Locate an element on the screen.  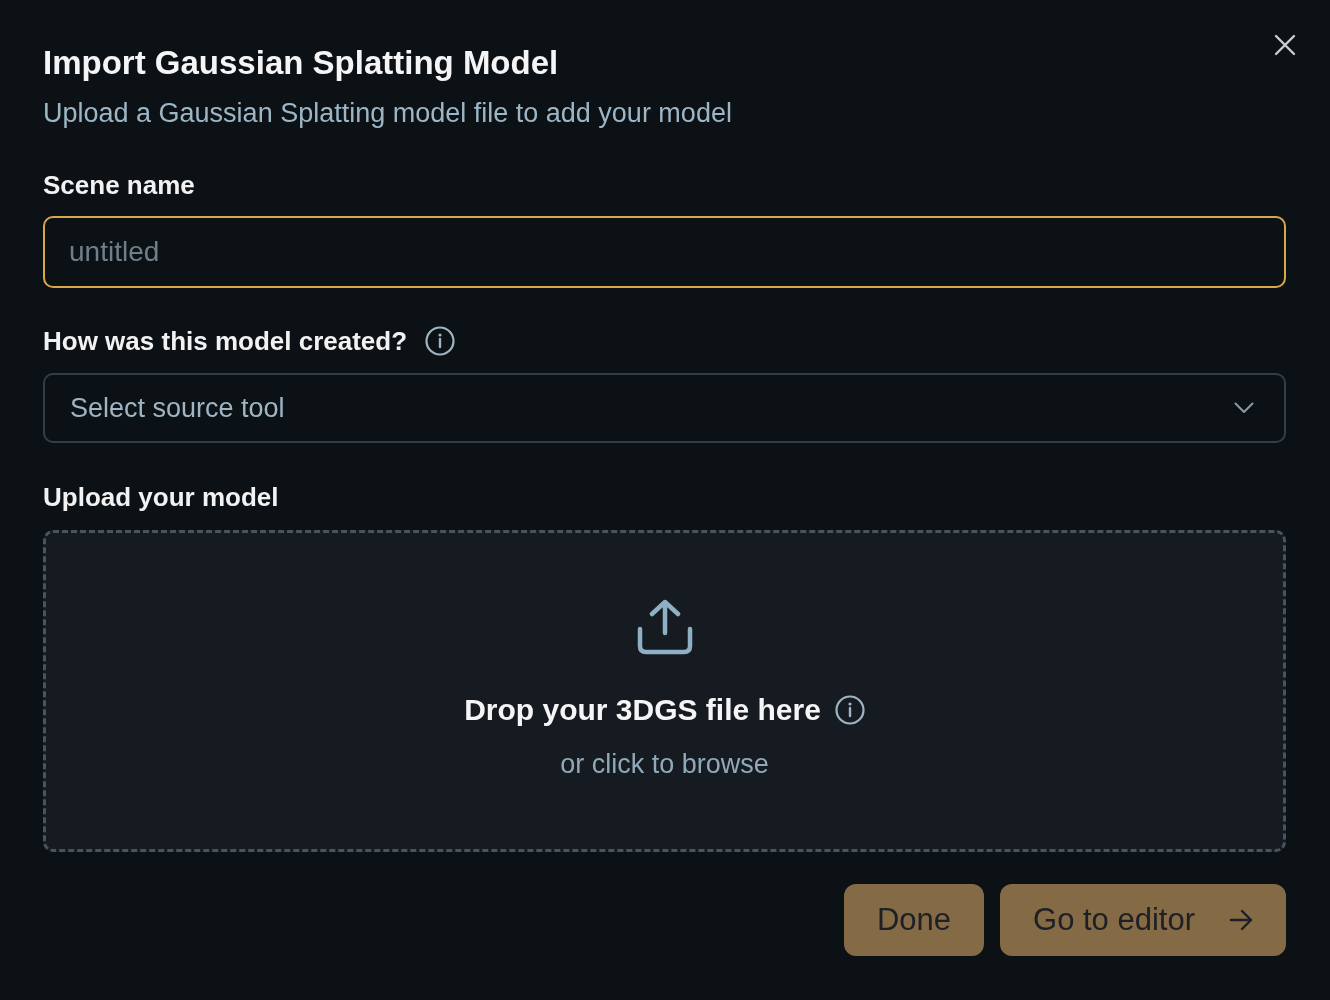
text-input-field: untitled is located at coordinates (664, 252).